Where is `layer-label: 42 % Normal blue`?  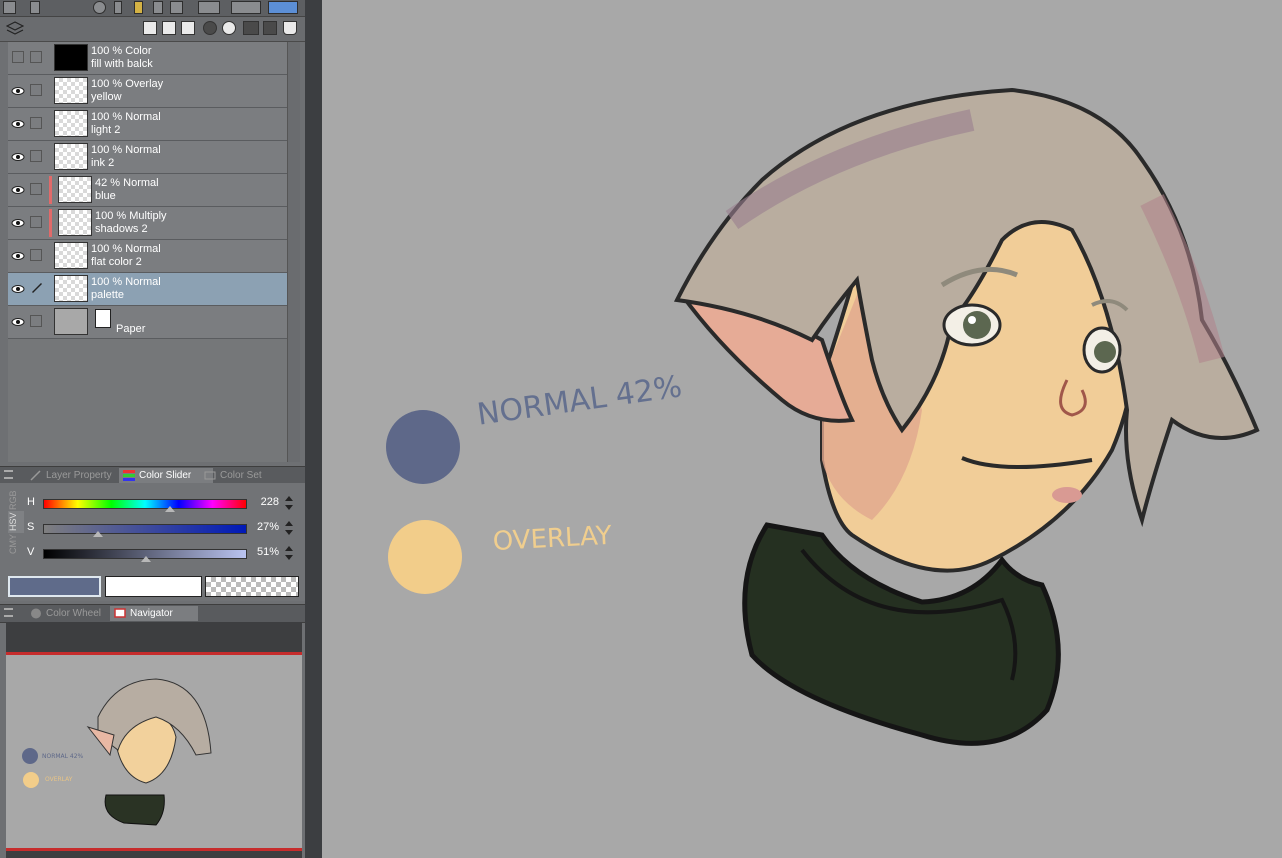 layer-label: 42 % Normal blue is located at coordinates (127, 190).